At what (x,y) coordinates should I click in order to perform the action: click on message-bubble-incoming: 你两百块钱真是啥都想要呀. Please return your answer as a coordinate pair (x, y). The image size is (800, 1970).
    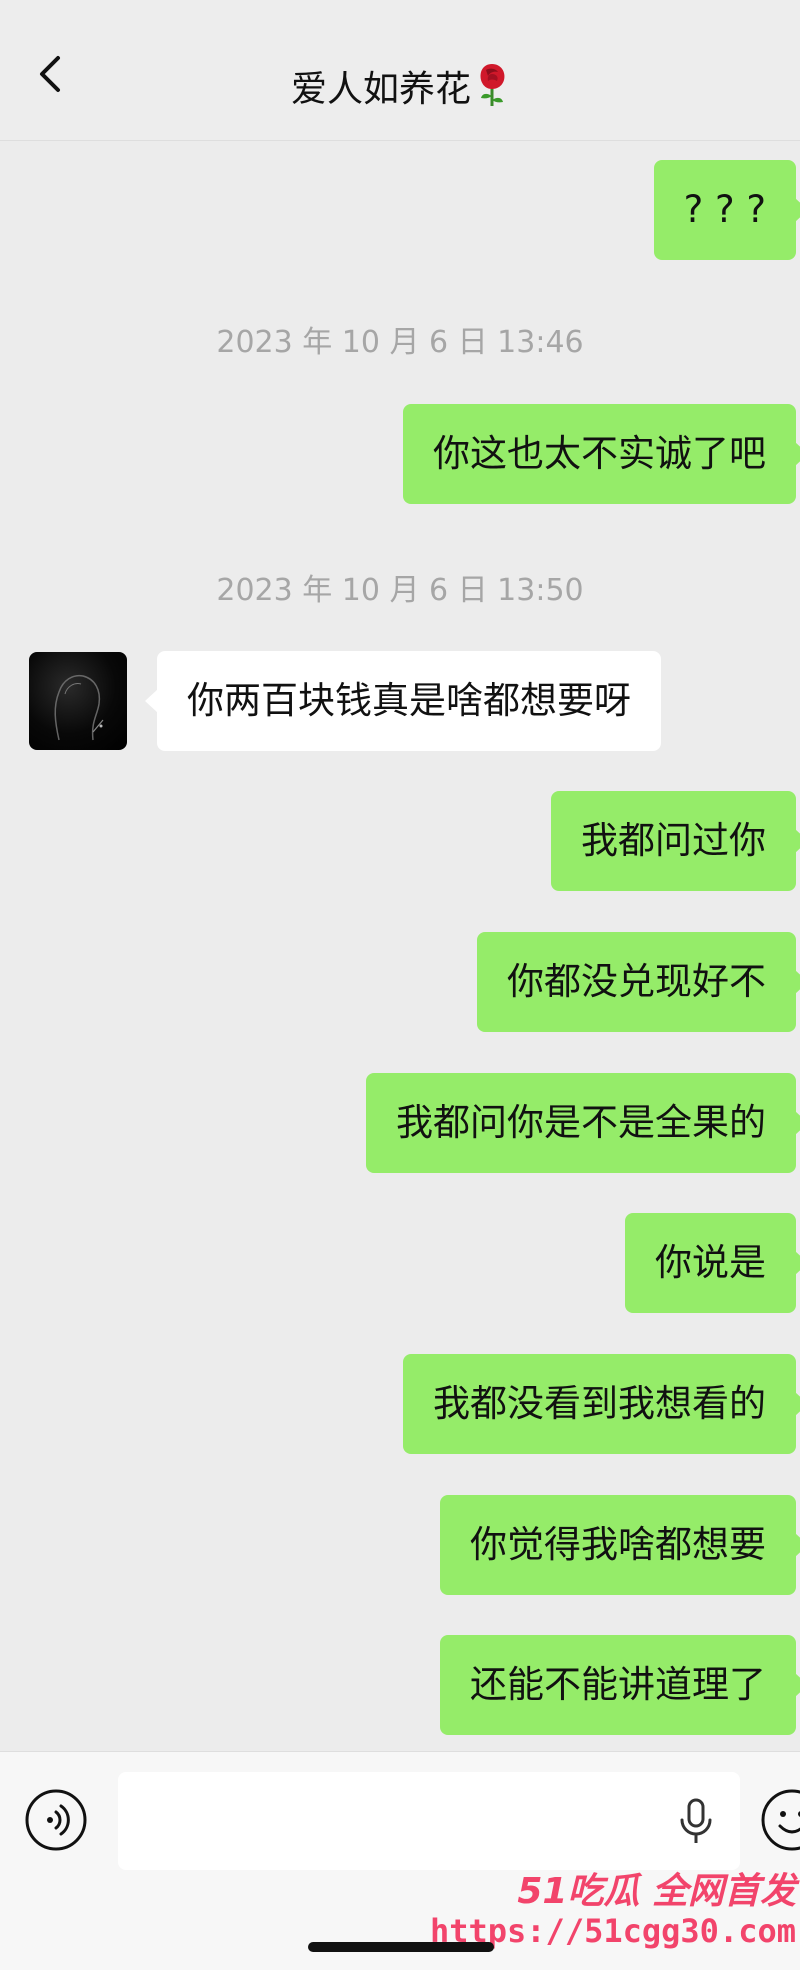
    Looking at the image, I should click on (403, 701).